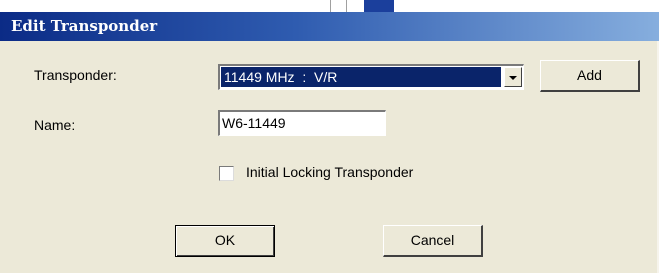 The image size is (659, 273). I want to click on dialog-title-bar: Edit Transponder, so click(329, 26).